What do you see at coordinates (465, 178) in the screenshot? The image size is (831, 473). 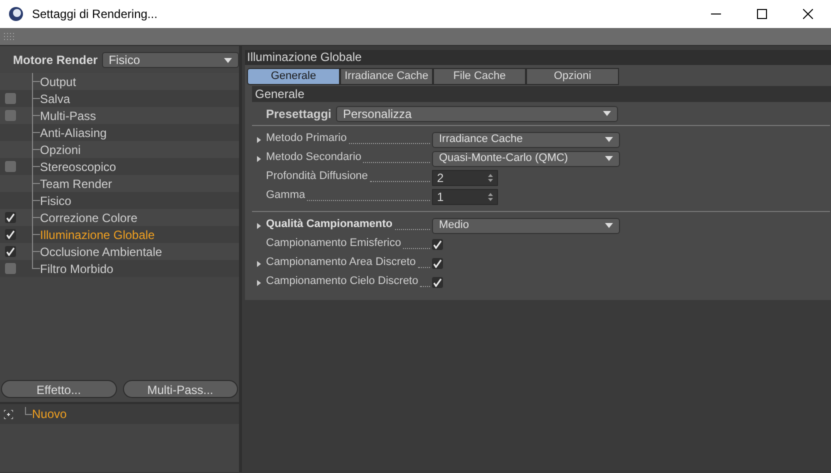 I see `number-field: 2` at bounding box center [465, 178].